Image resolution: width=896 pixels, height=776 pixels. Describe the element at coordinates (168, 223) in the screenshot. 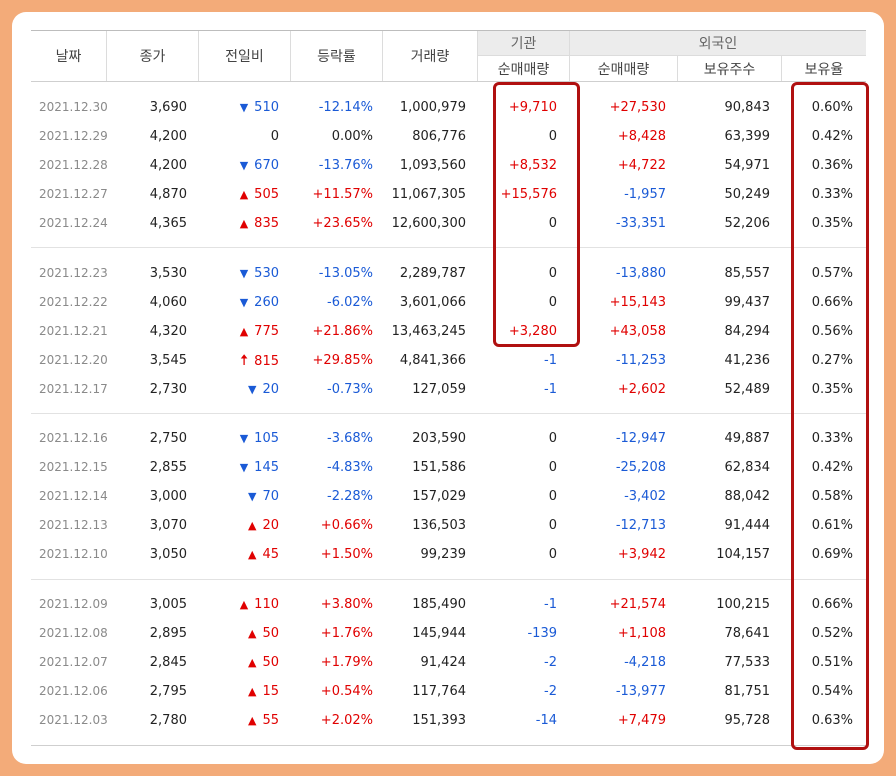

I see `cell-close: 4,365` at that location.